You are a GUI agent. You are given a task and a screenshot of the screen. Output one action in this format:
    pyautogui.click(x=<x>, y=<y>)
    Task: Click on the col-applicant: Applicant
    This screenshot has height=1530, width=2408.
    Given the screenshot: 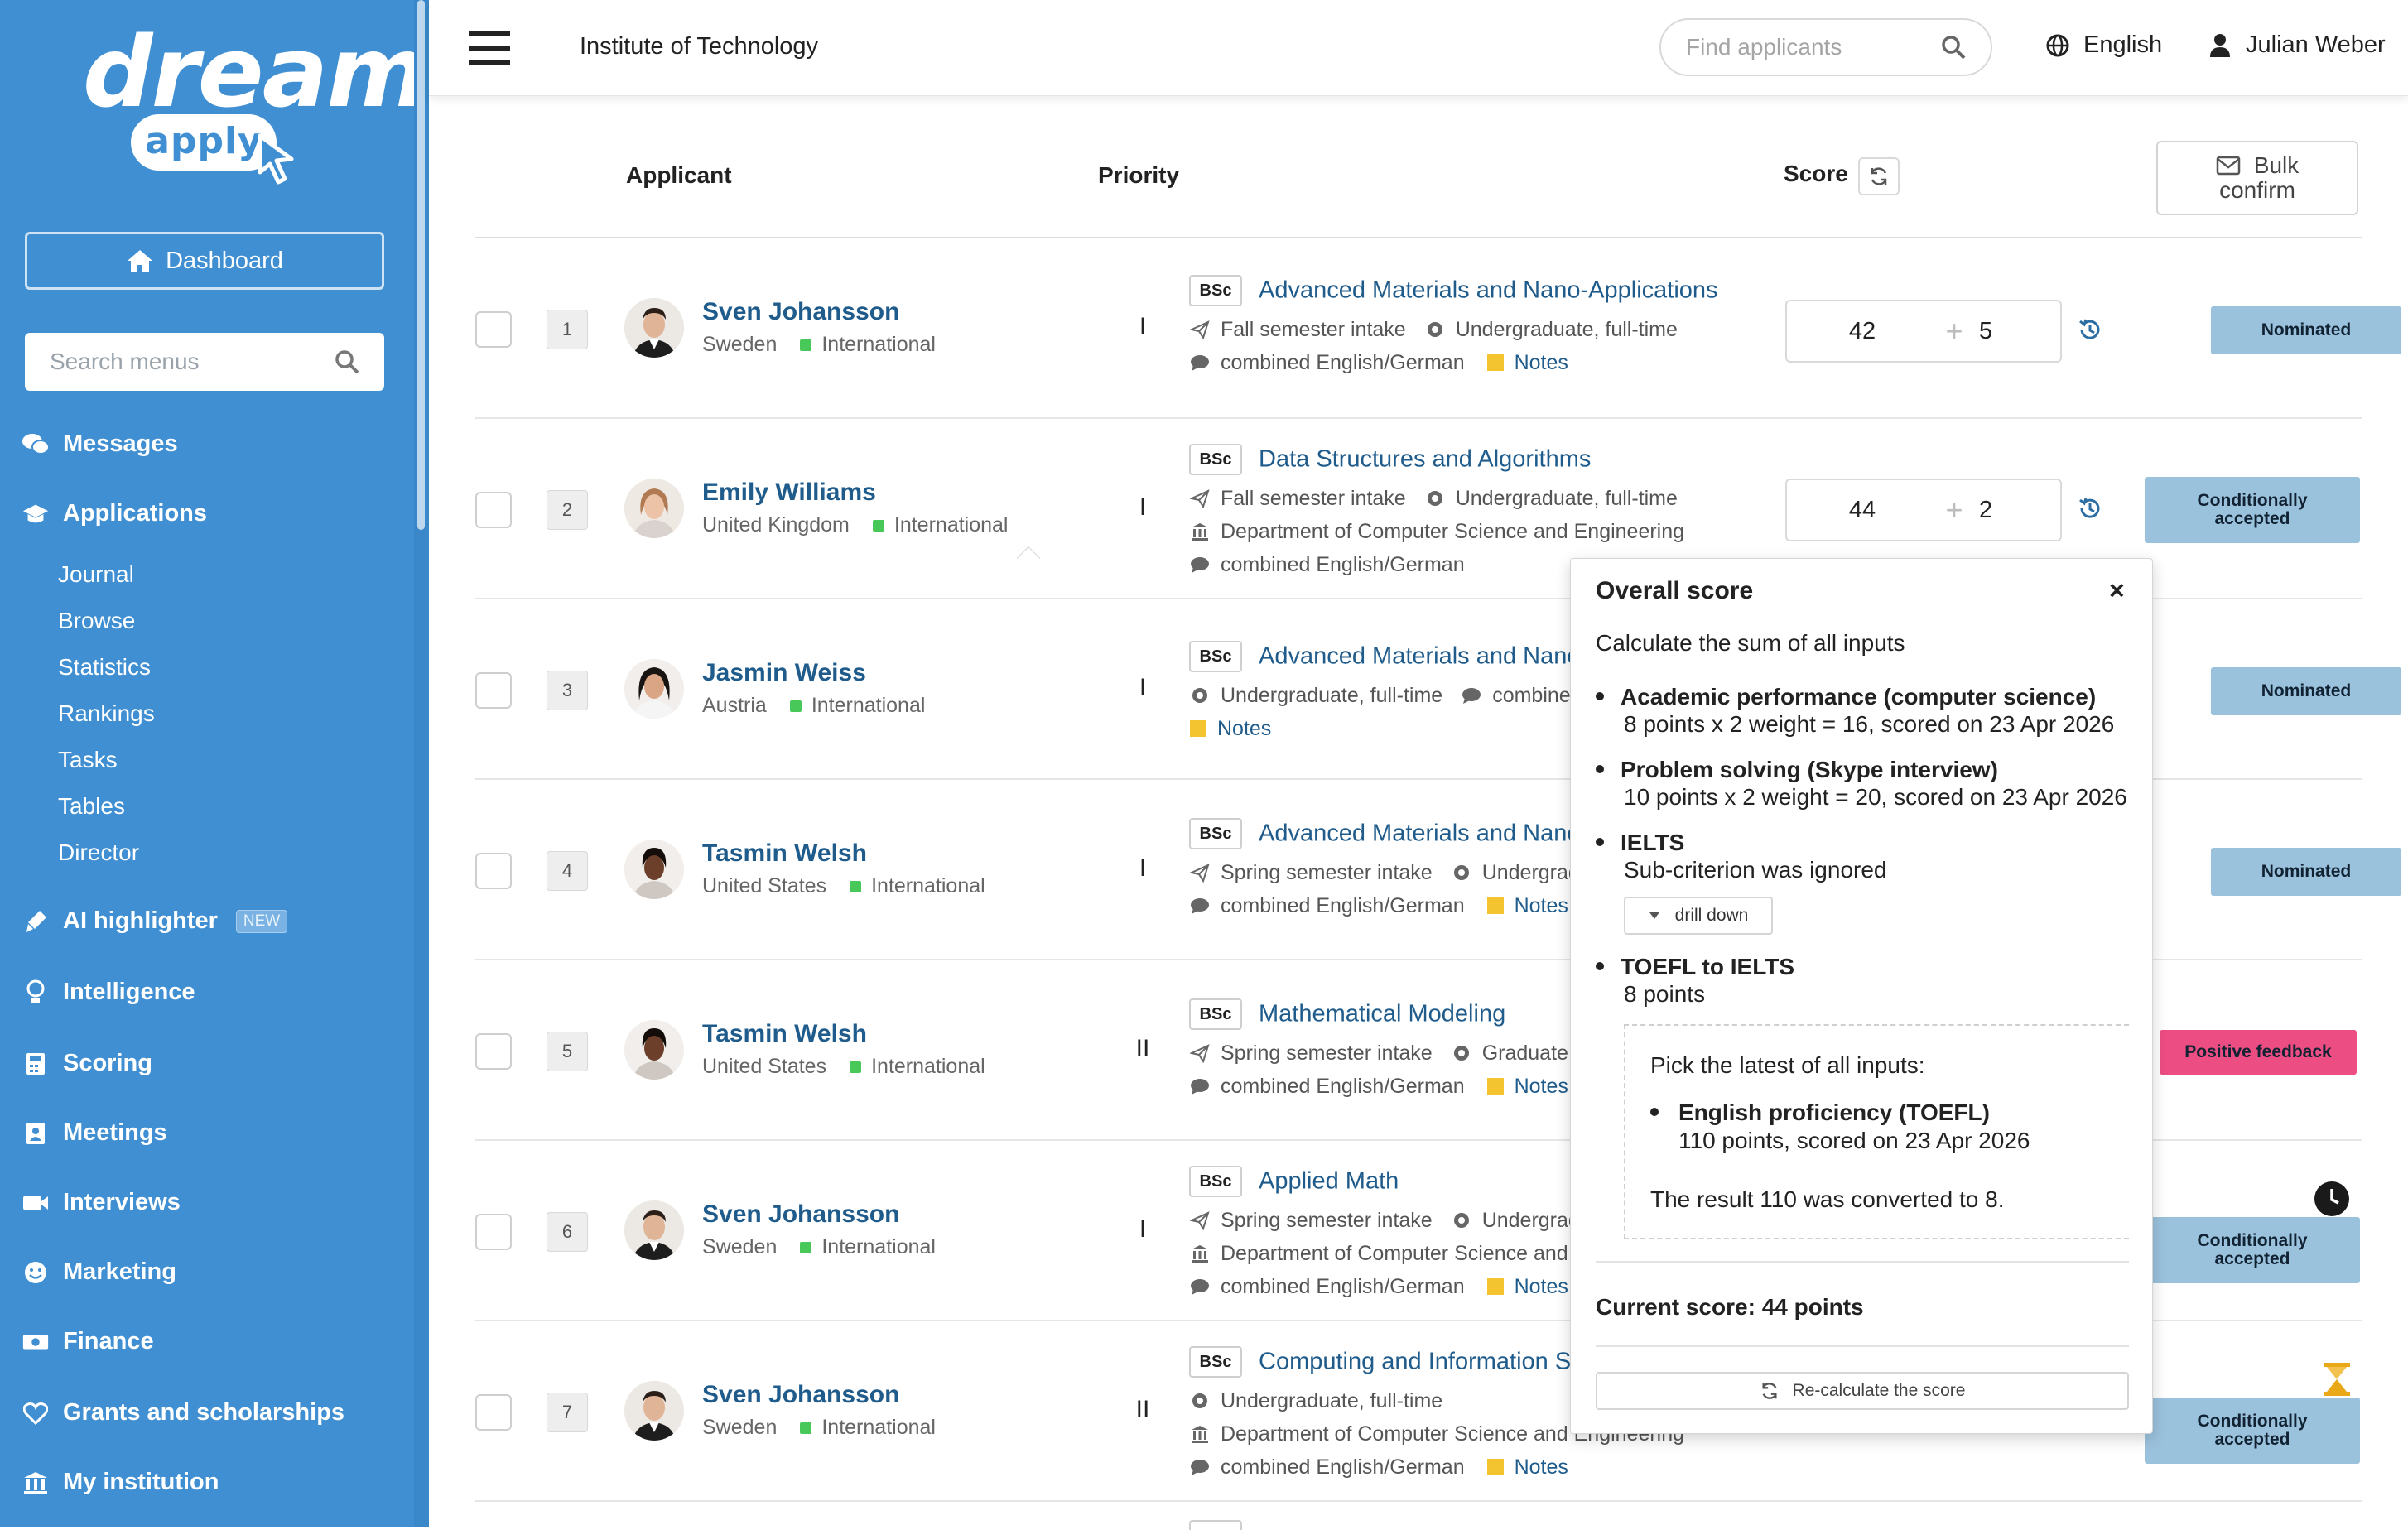 What is the action you would take?
    pyautogui.click(x=679, y=175)
    